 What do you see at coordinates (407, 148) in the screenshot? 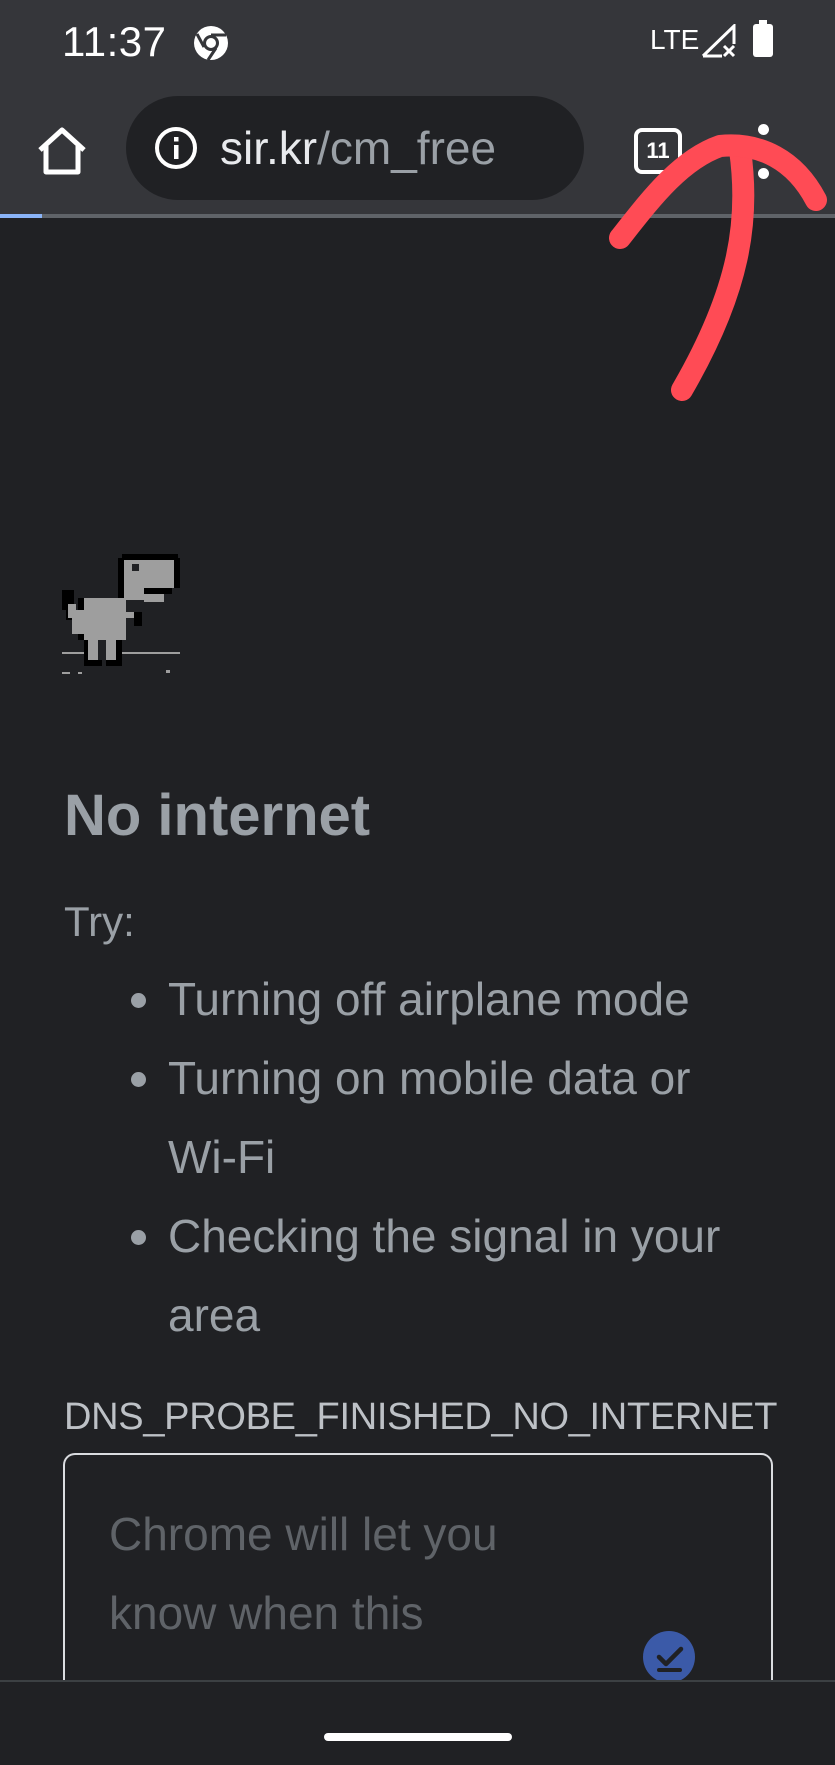
I see `url-path: /cm_free` at bounding box center [407, 148].